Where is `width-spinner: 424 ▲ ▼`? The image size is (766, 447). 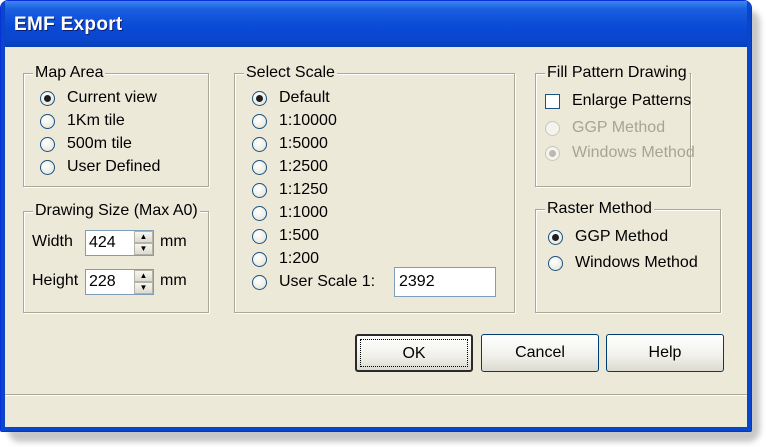
width-spinner: 424 ▲ ▼ is located at coordinates (119, 243).